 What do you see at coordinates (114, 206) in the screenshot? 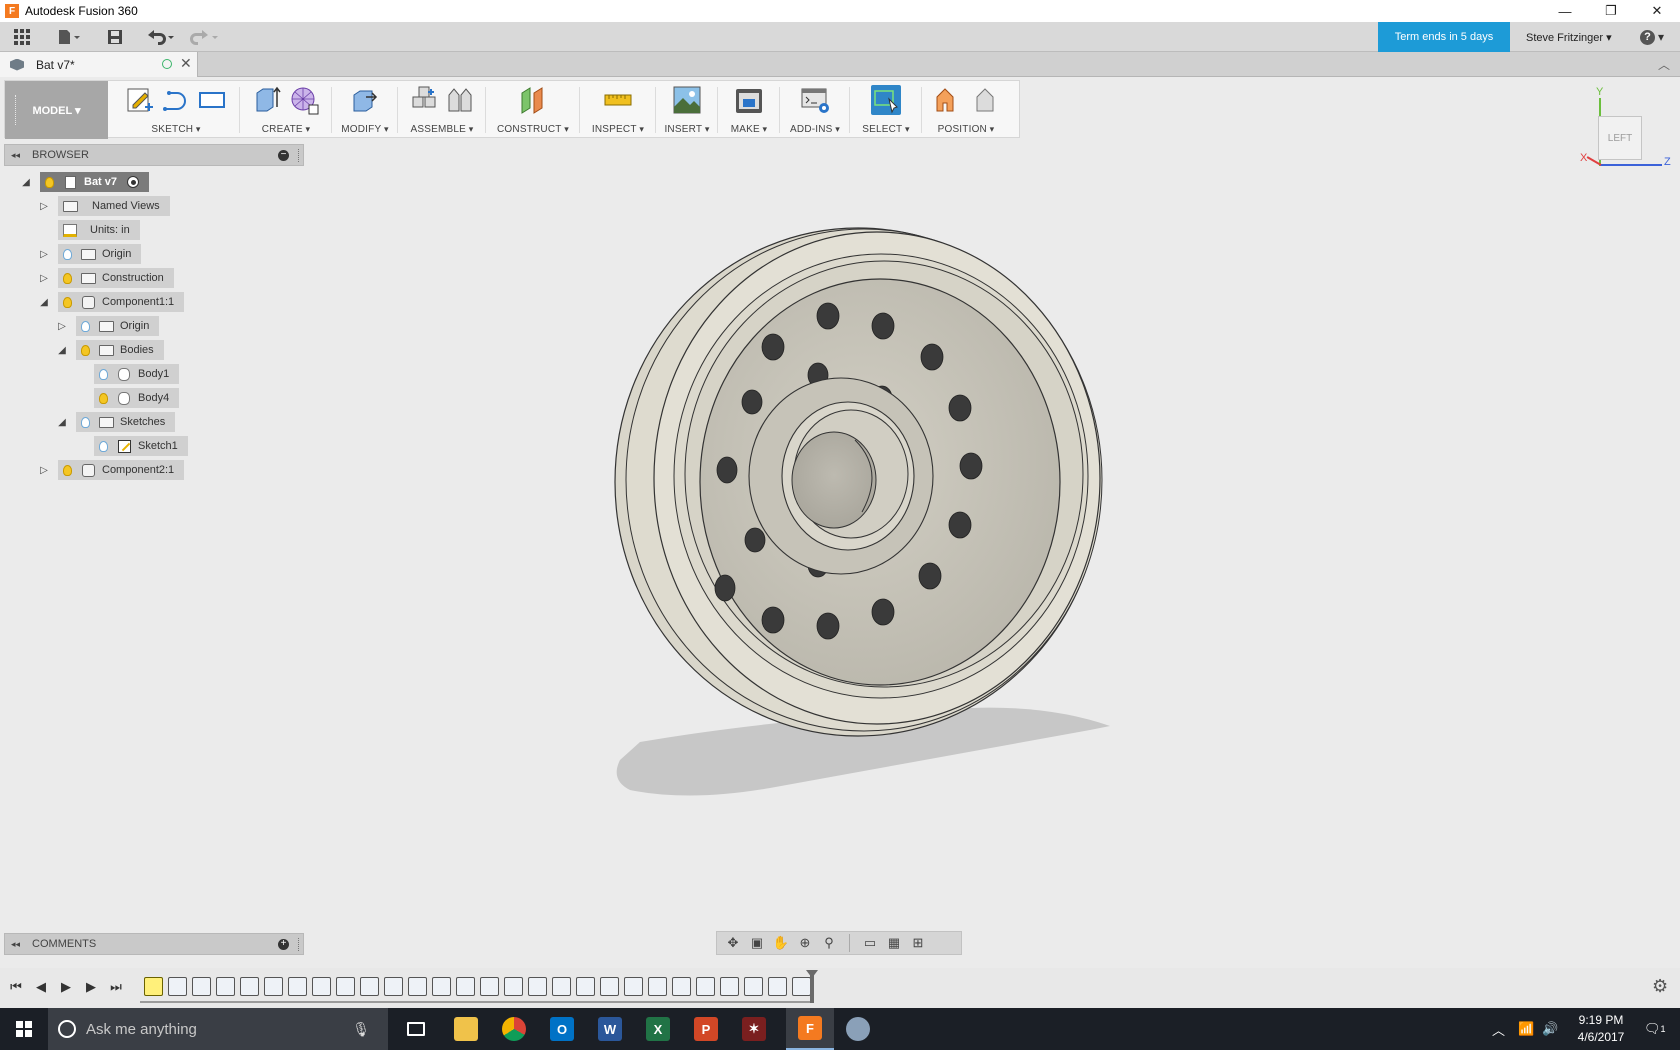
I see `tree-node-named-views: Named Views` at bounding box center [114, 206].